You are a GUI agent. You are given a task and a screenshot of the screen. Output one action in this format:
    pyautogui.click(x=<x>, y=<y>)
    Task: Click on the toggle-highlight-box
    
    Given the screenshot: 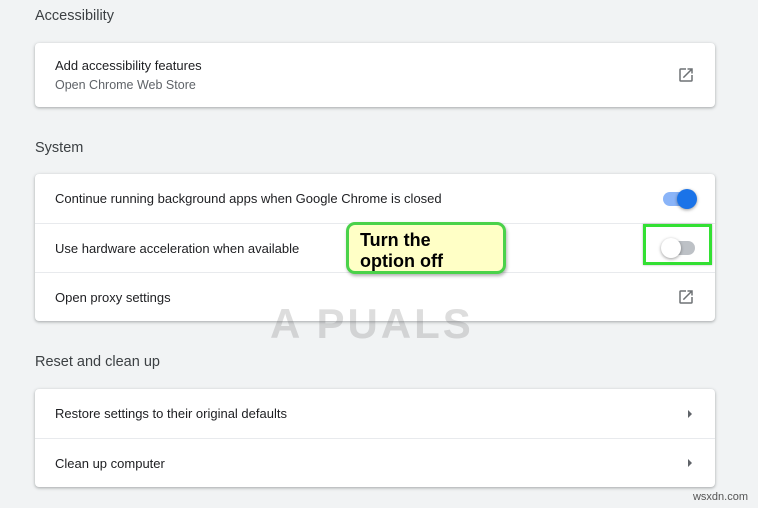 What is the action you would take?
    pyautogui.click(x=677, y=244)
    